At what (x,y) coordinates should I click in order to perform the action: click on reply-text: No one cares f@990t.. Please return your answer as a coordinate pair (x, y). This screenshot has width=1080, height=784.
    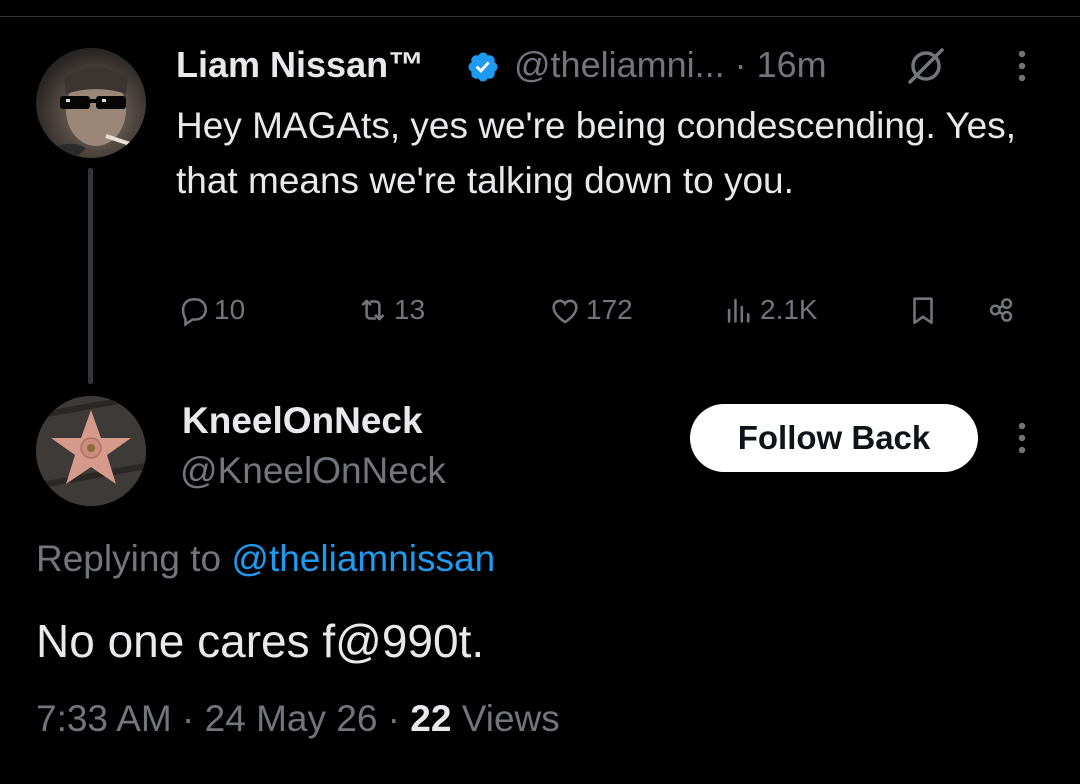
    Looking at the image, I should click on (260, 641).